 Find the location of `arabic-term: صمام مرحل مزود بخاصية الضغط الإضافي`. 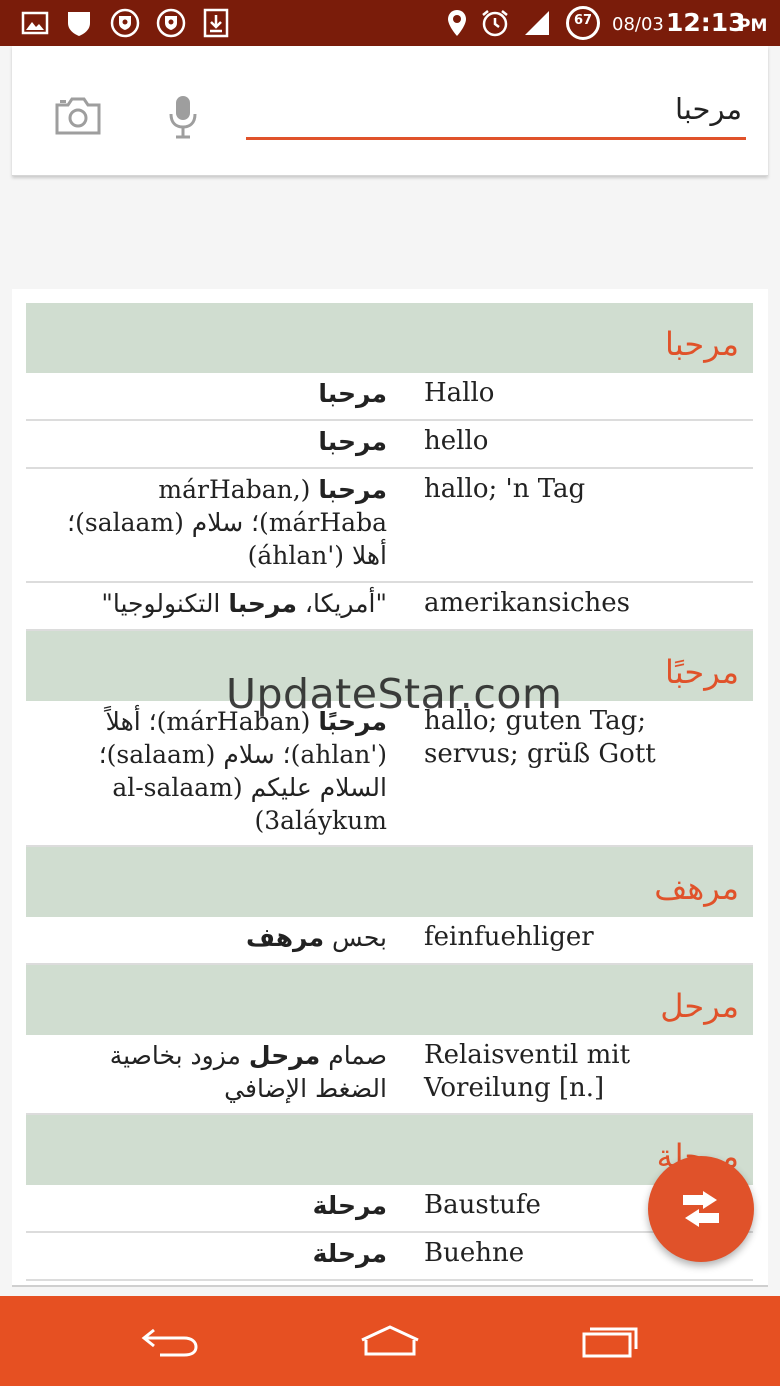

arabic-term: صمام مرحل مزود بخاصية الضغط الإضافي is located at coordinates (248, 1072).